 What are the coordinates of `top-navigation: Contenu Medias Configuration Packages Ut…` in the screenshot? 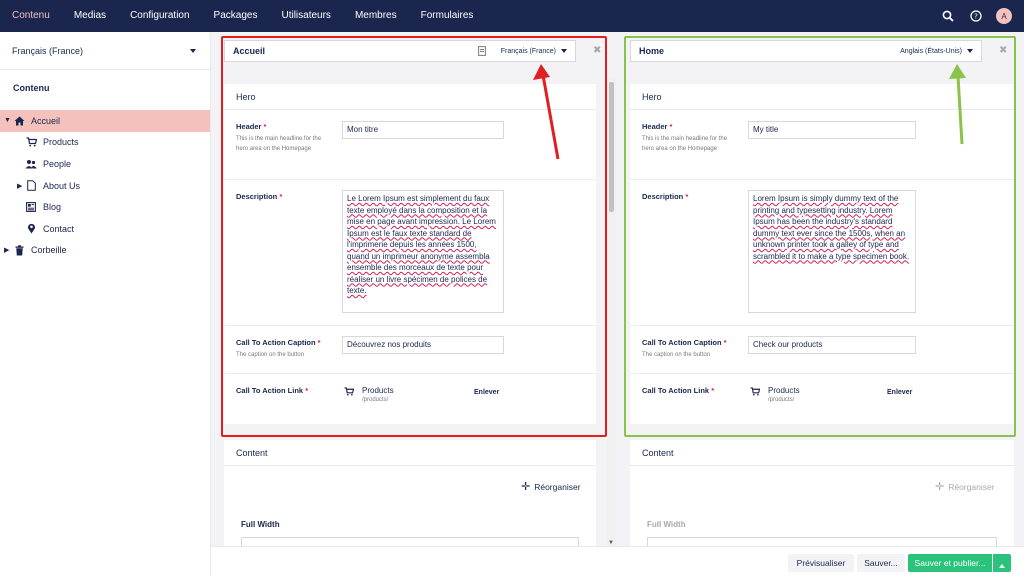 It's located at (512, 16).